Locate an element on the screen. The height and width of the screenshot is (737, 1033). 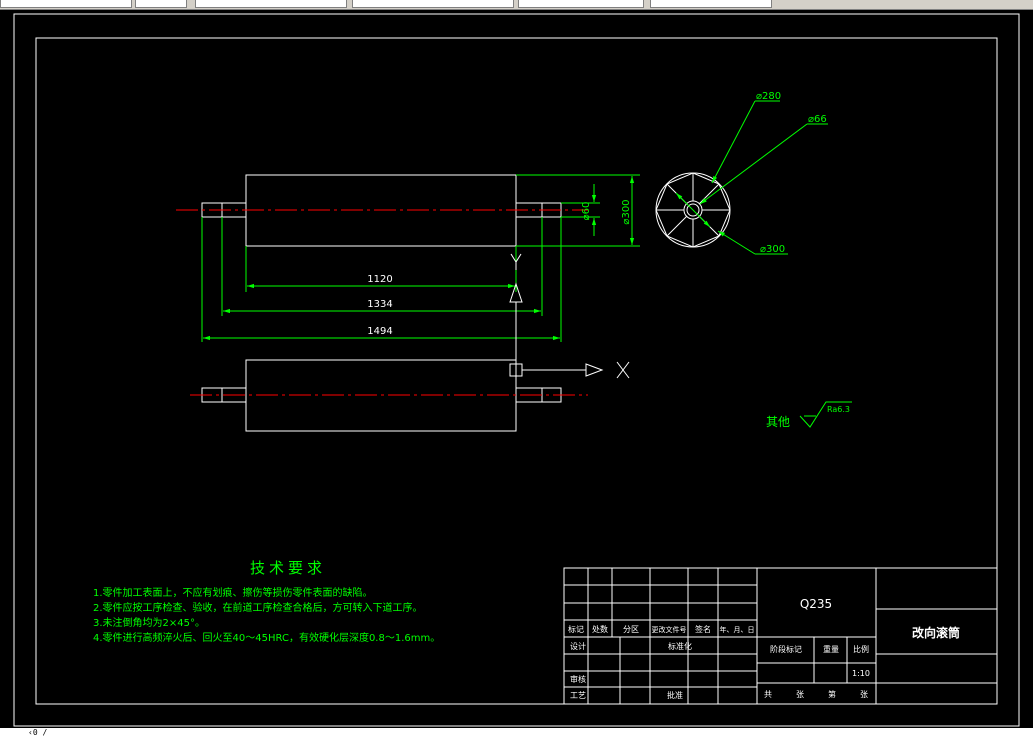
roughness-prefix: 其他 is located at coordinates (778, 422).